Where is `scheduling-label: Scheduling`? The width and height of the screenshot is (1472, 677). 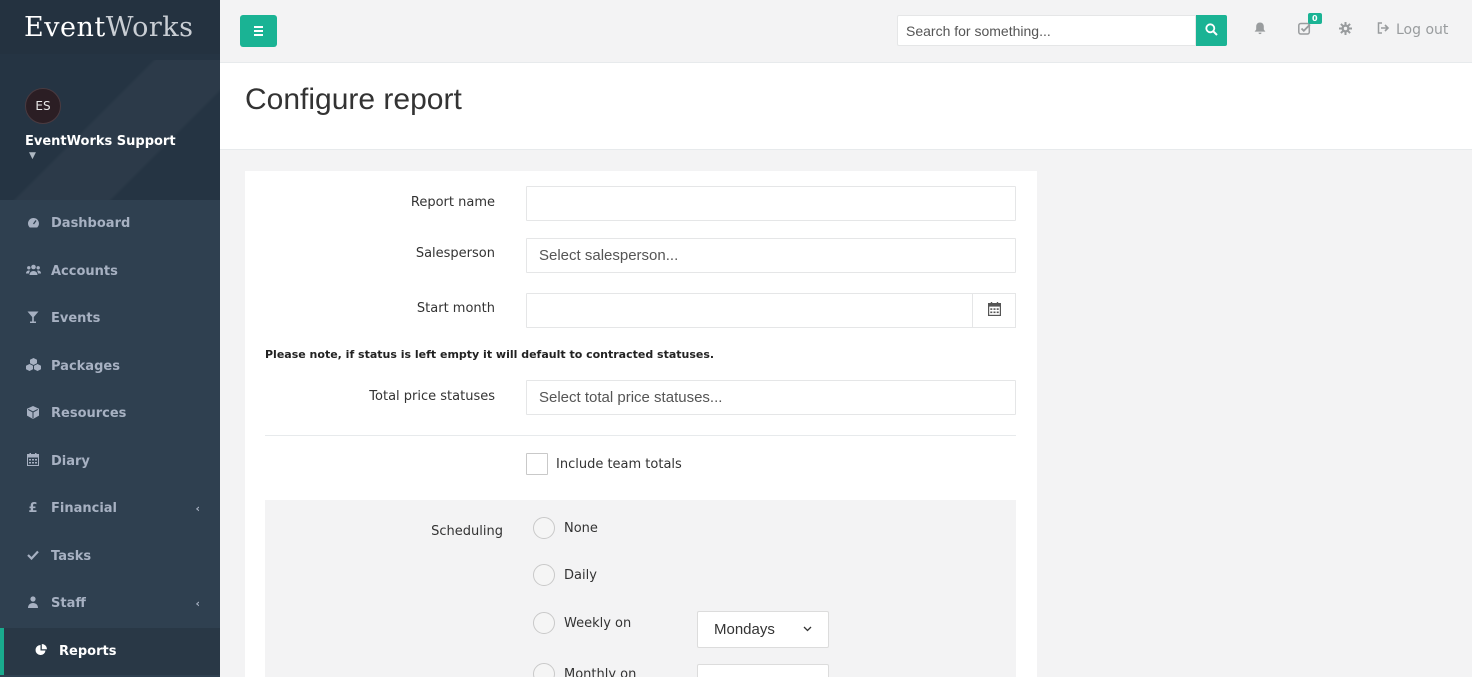 scheduling-label: Scheduling is located at coordinates (467, 531).